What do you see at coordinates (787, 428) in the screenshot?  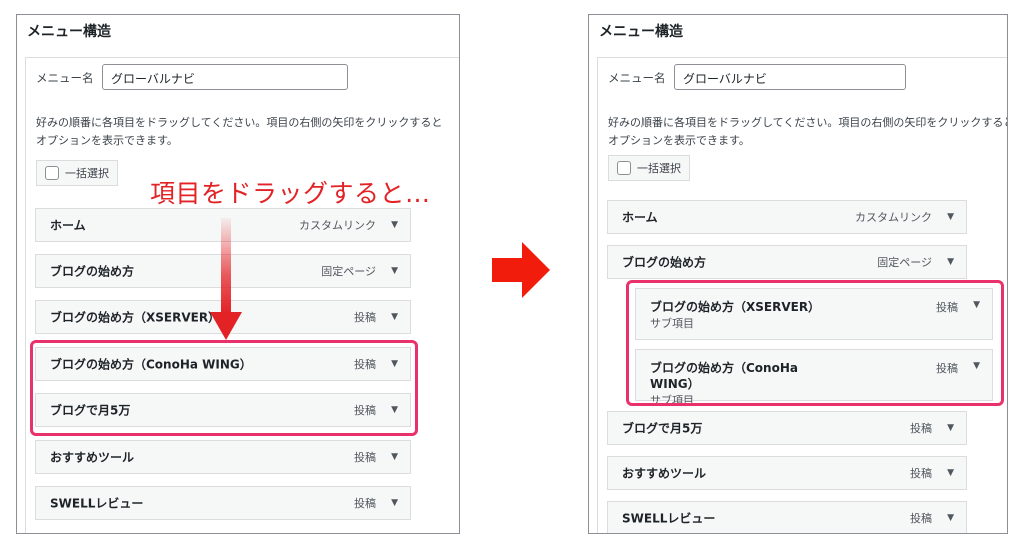 I see `menu-item: ブログで月5万 投稿 ▼` at bounding box center [787, 428].